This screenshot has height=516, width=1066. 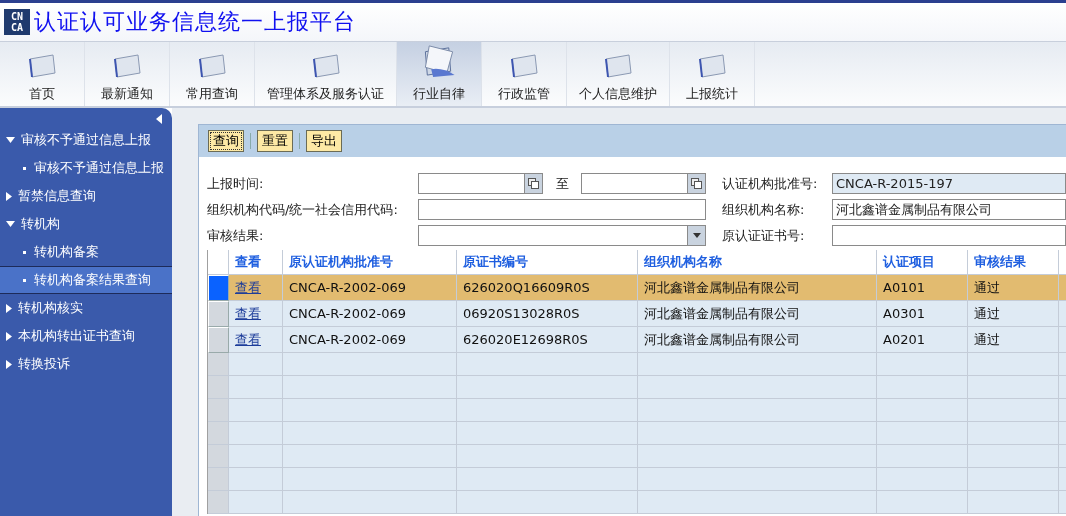 I want to click on nav-tab: 上报统计, so click(x=712, y=74).